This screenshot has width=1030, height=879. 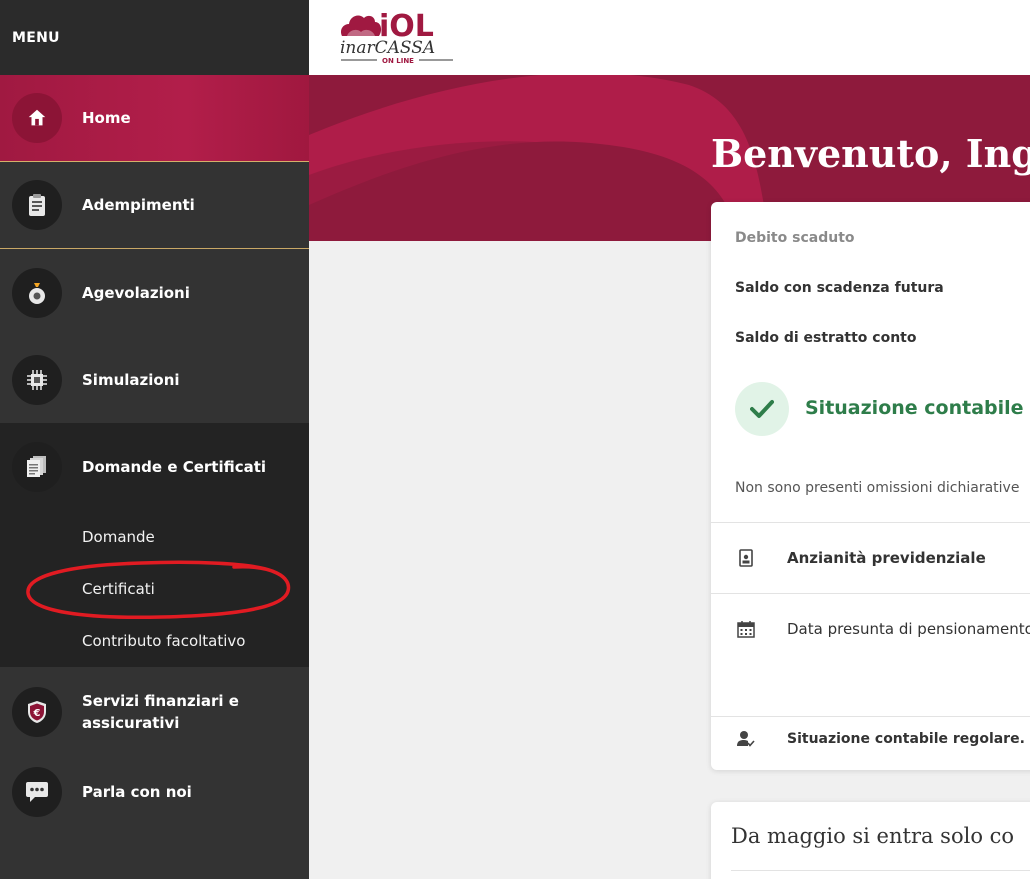 I want to click on money-bag-icon, so click(x=37, y=292).